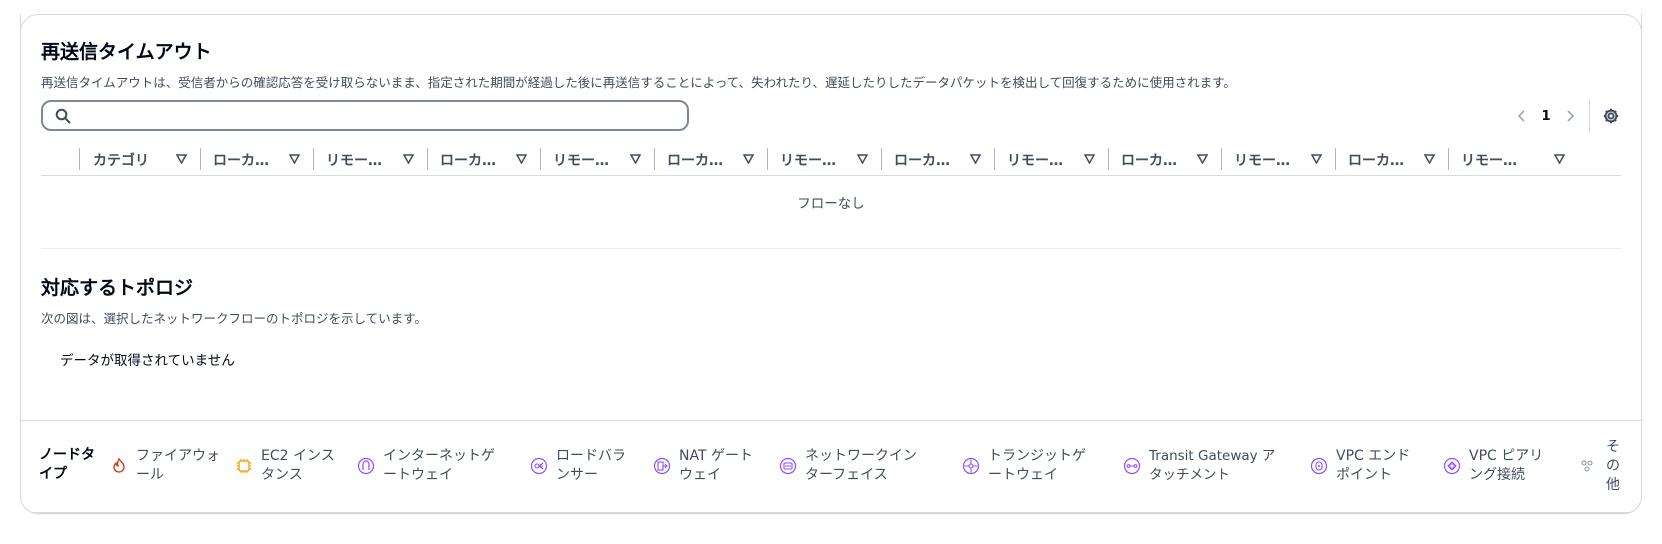 This screenshot has width=1662, height=544. What do you see at coordinates (1546, 116) in the screenshot?
I see `current-page: 1` at bounding box center [1546, 116].